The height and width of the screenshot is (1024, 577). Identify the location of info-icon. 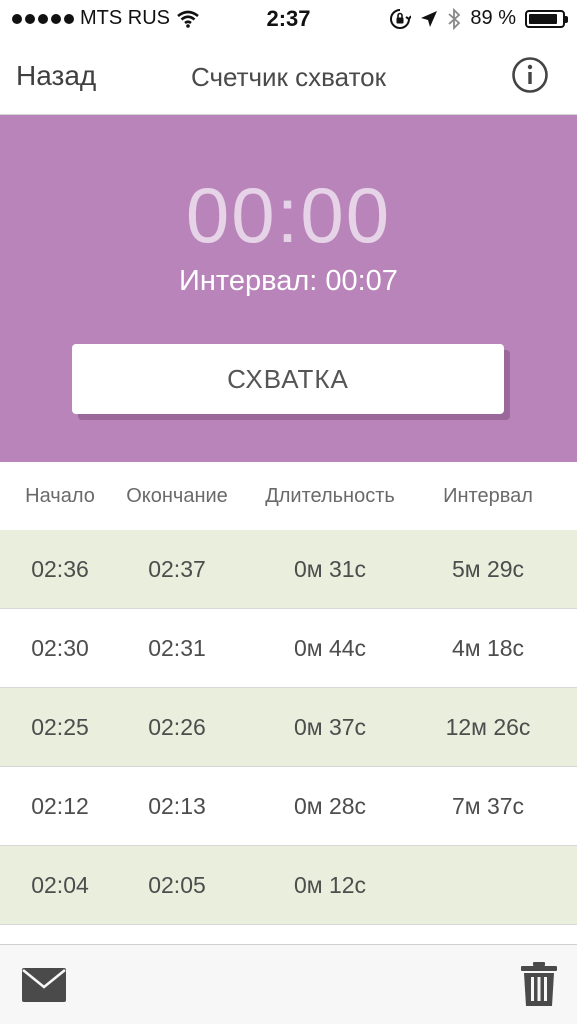
(530, 75).